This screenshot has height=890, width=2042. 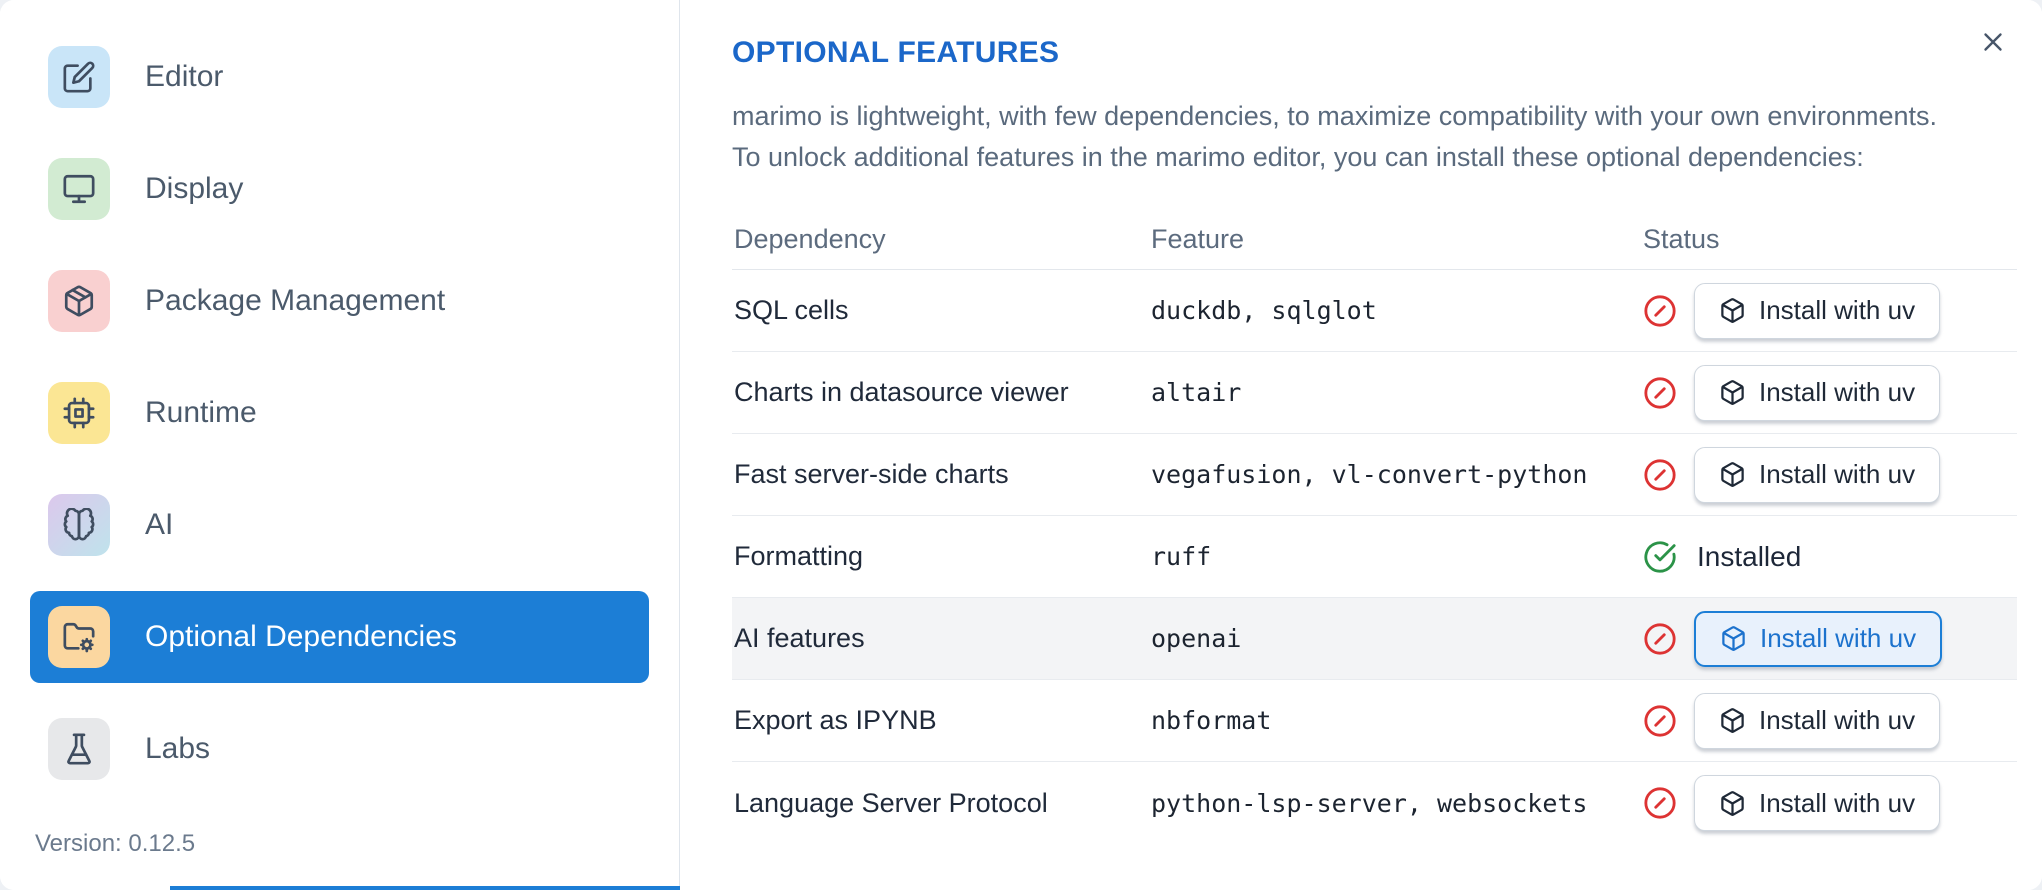 What do you see at coordinates (79, 301) in the screenshot?
I see `package-icon` at bounding box center [79, 301].